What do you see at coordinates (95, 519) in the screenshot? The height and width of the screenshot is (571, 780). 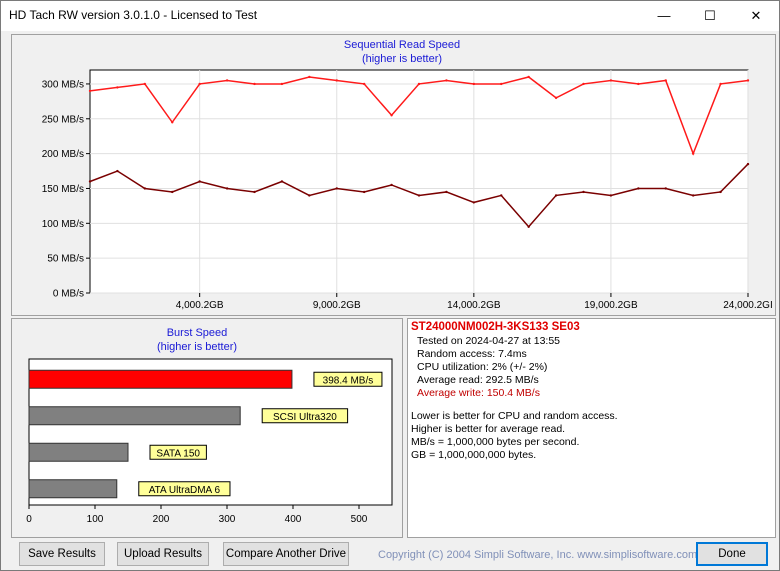 I see `burst-x-tick-label: 100` at bounding box center [95, 519].